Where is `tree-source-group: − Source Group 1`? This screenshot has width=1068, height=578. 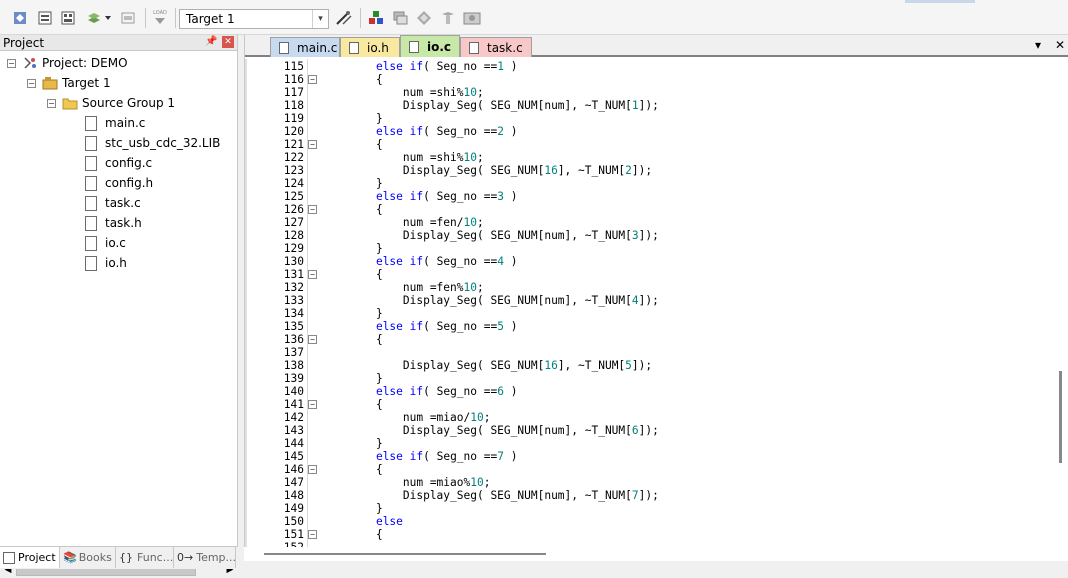 tree-source-group: − Source Group 1 is located at coordinates (111, 103).